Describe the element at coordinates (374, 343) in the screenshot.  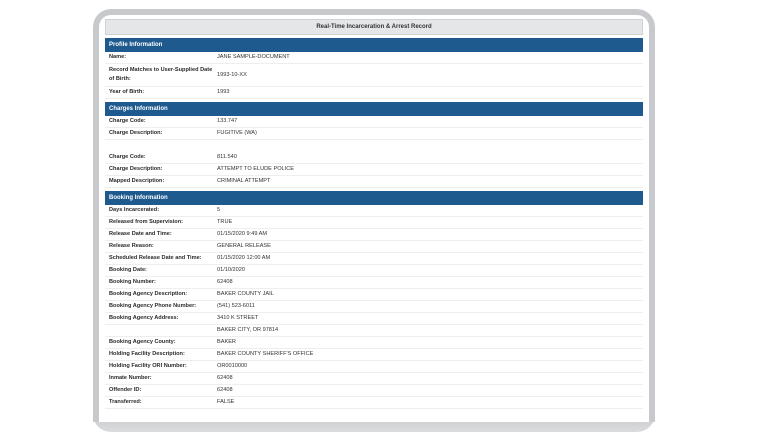
I see `booking-row: Booking Agency County: BAKER` at that location.